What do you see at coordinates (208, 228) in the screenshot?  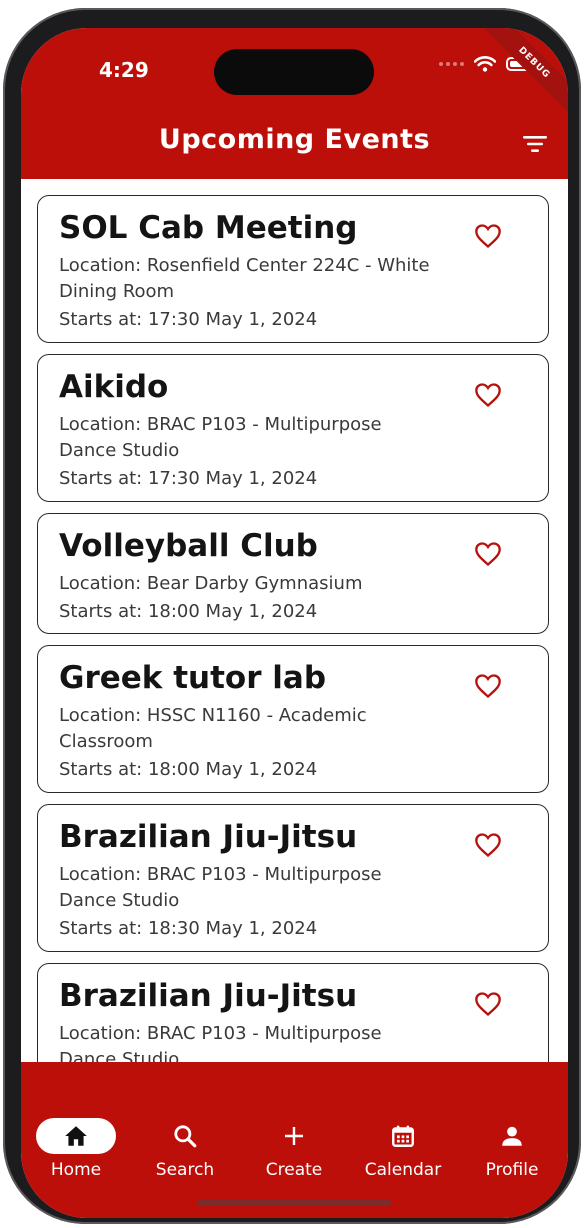 I see `event-title: SOL Cab Meeting` at bounding box center [208, 228].